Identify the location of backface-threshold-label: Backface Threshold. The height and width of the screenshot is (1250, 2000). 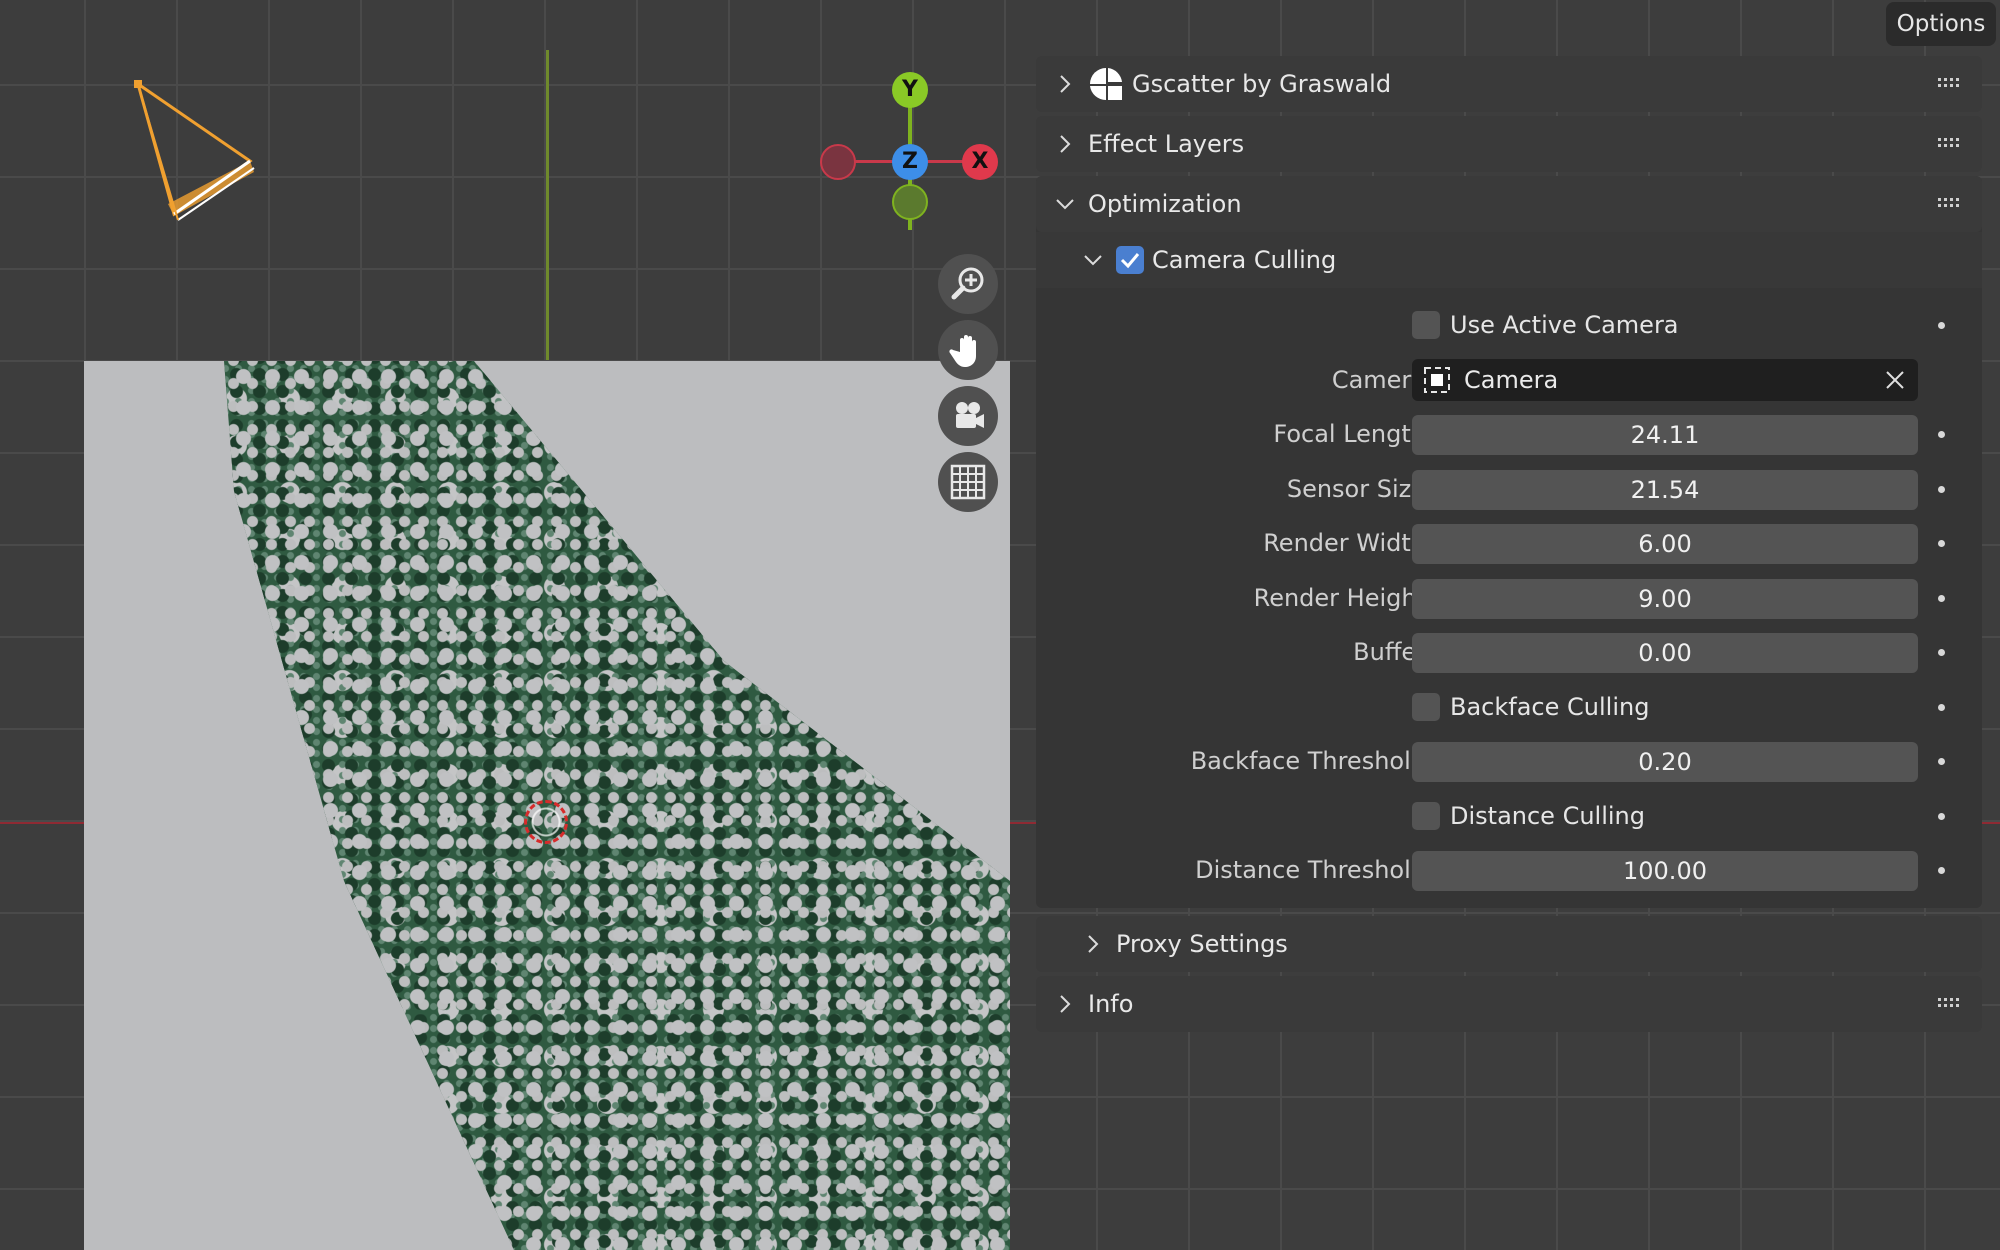
(1308, 761).